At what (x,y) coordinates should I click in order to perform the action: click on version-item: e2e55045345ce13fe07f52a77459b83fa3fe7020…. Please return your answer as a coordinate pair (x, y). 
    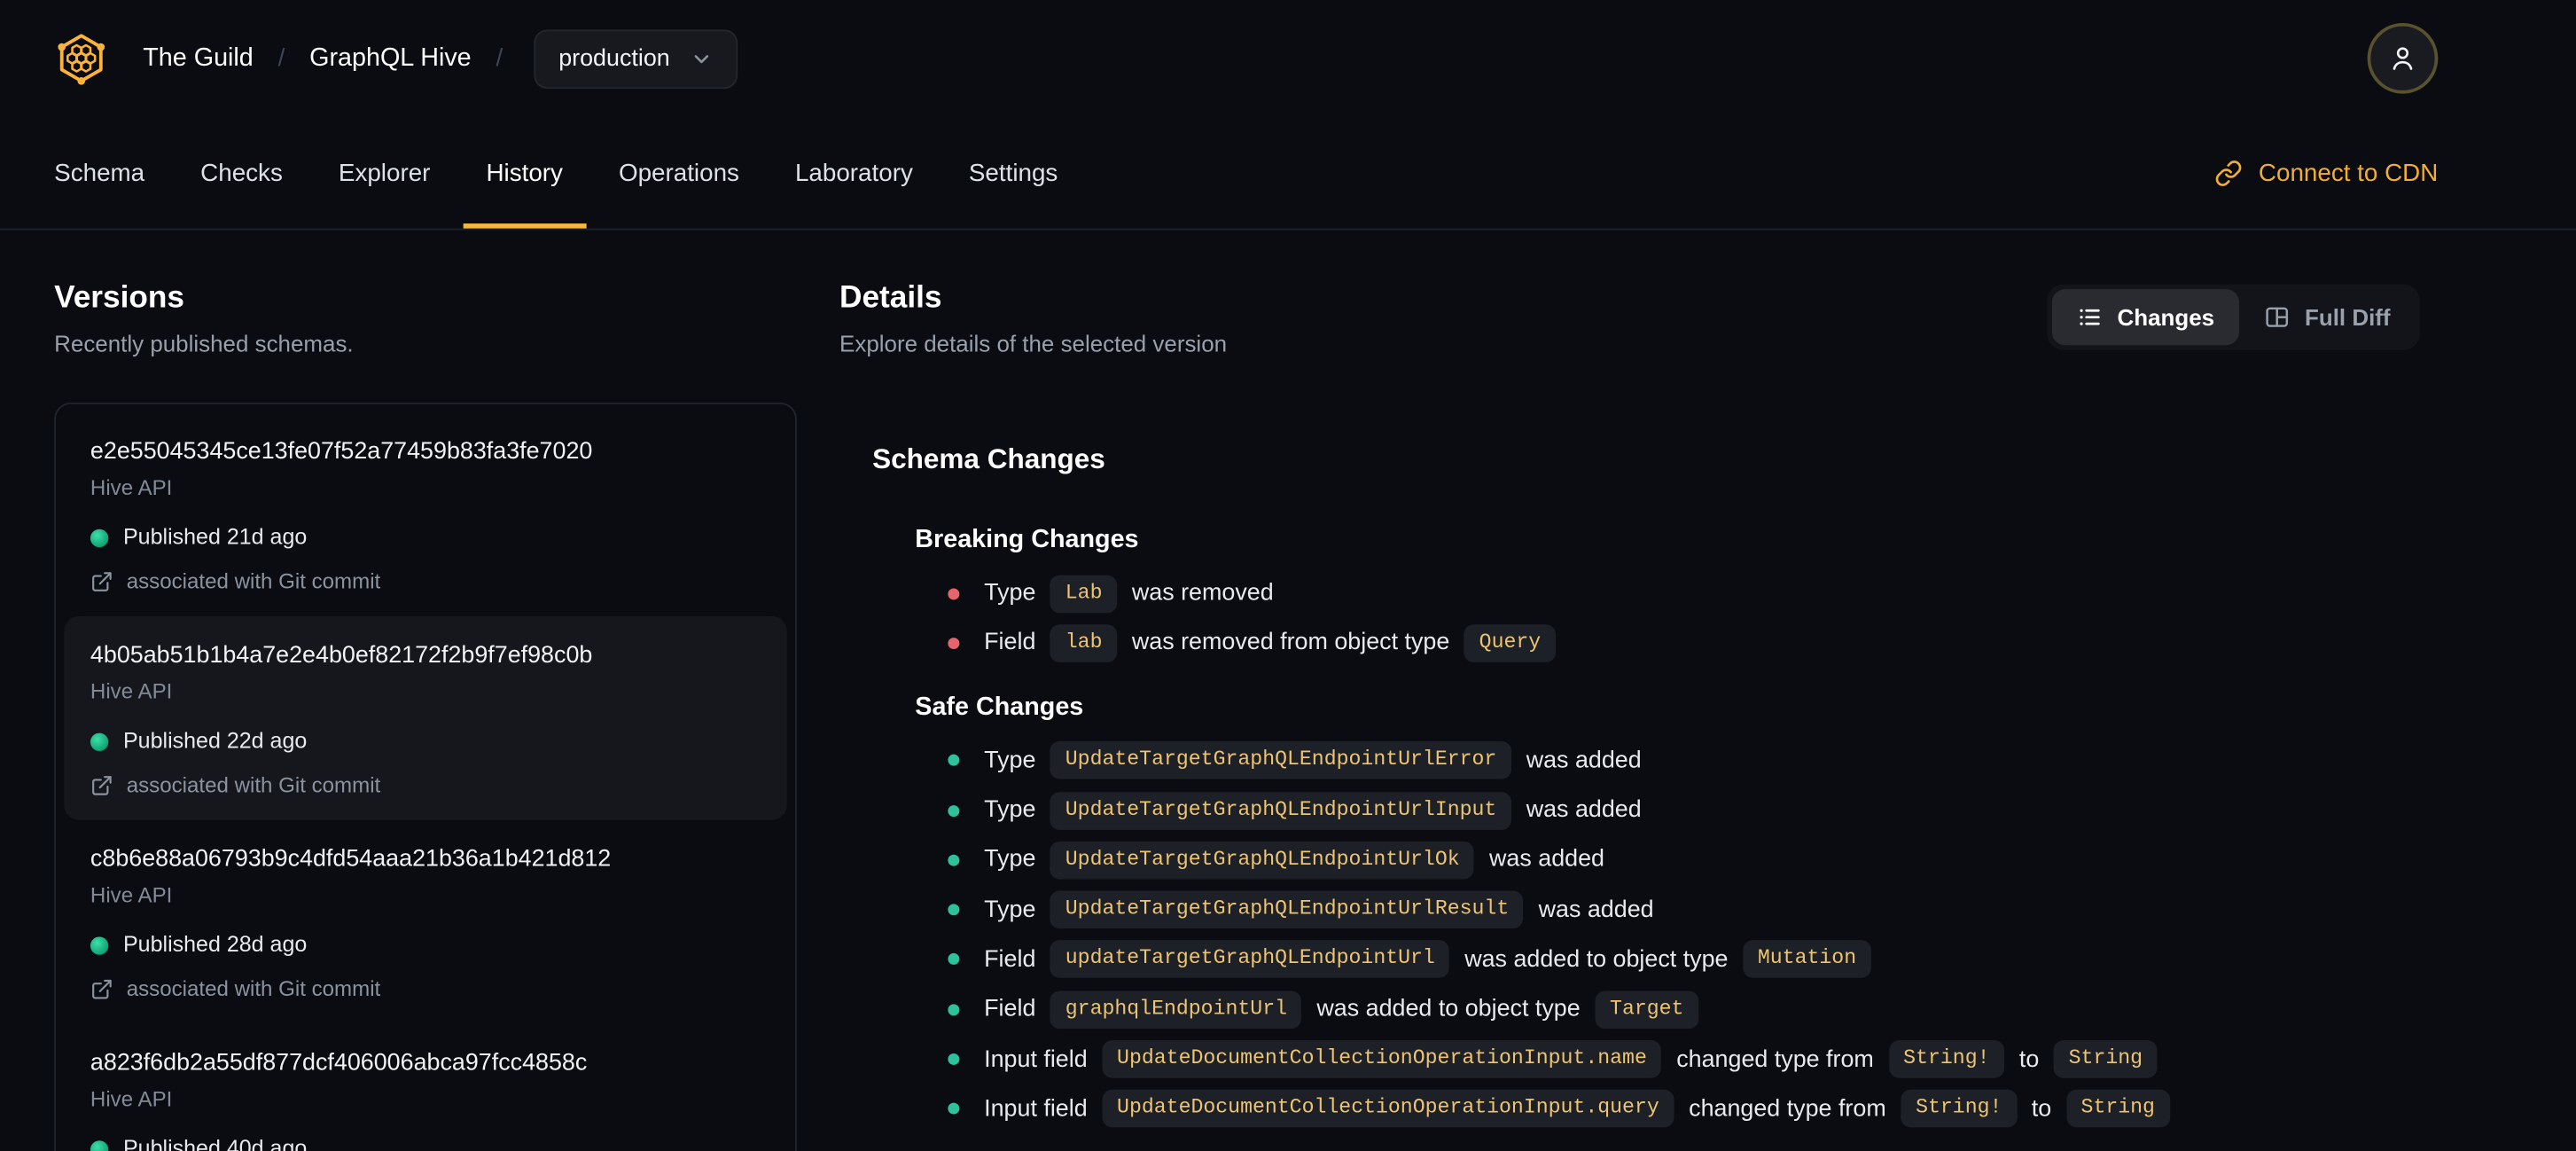
    Looking at the image, I should click on (425, 514).